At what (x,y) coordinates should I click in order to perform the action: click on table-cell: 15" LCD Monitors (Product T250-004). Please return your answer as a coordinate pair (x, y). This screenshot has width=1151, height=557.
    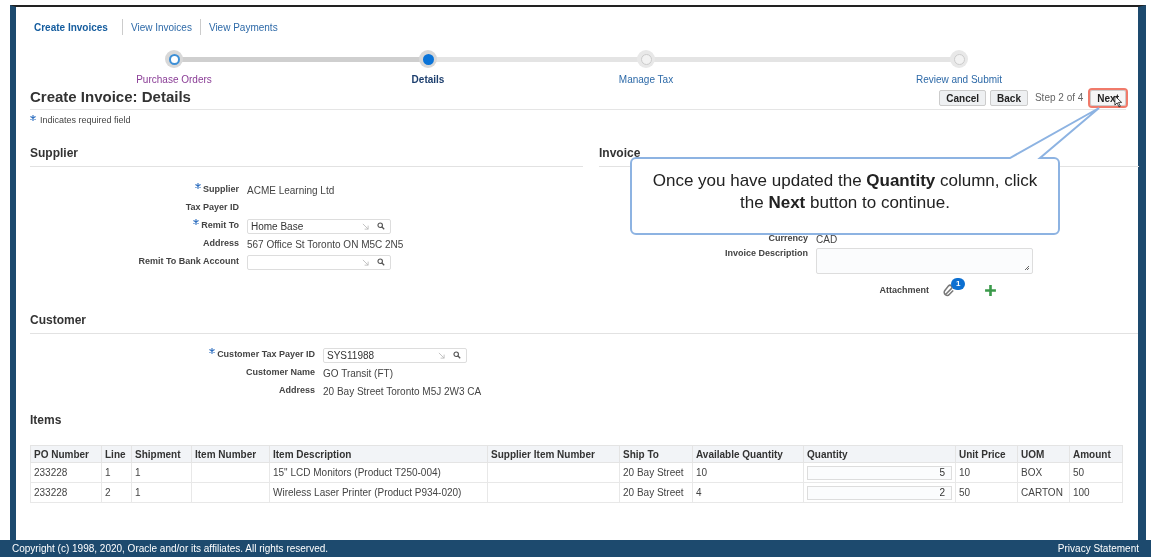
    Looking at the image, I should click on (378, 472).